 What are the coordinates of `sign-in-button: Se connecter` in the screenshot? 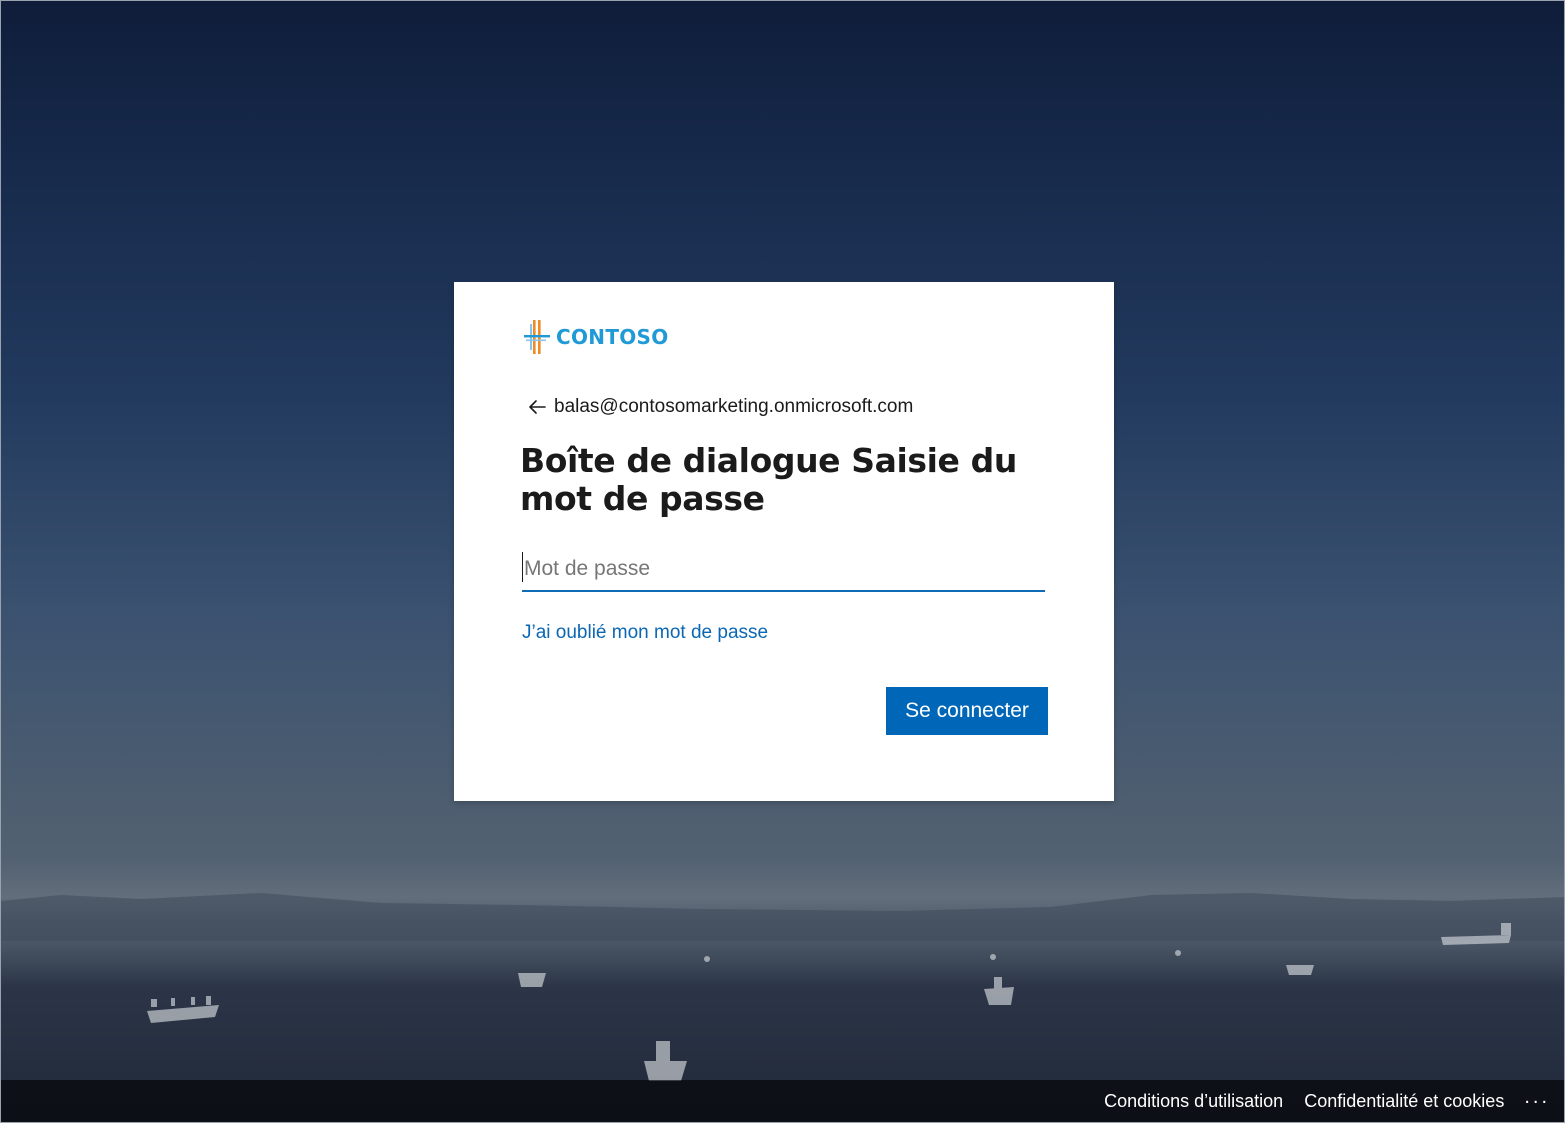 It's located at (967, 711).